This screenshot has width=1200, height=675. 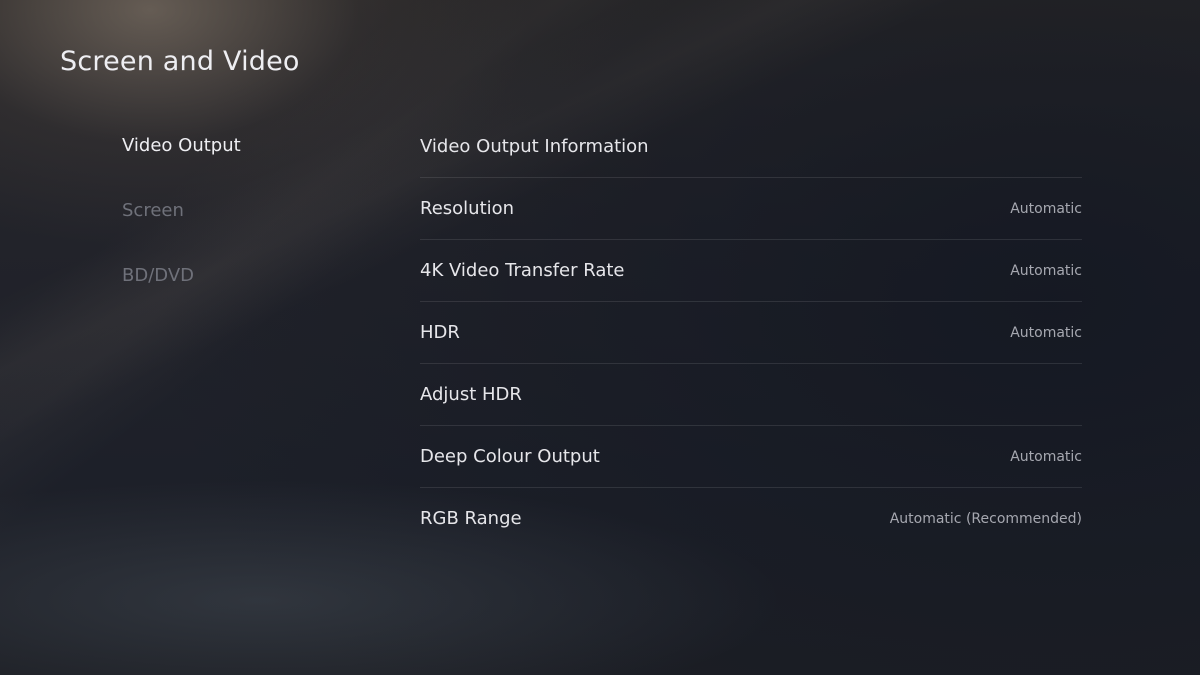 I want to click on setting-row-4k-video-transfer-rate: 4K Video Transfer Rate Automatic, so click(x=751, y=271).